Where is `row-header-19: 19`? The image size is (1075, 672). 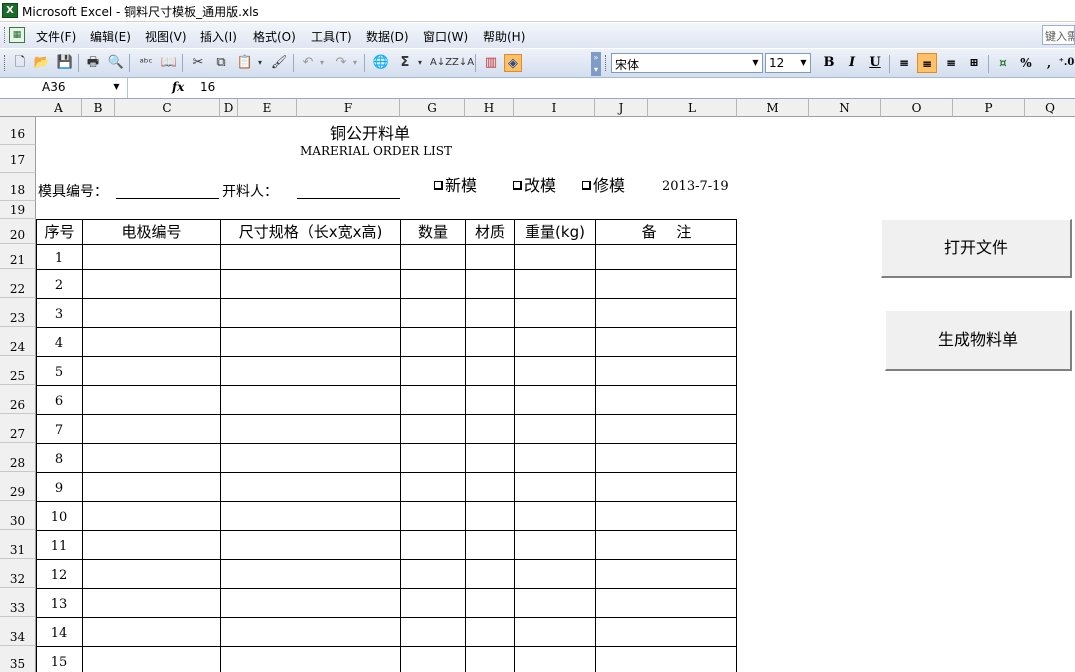 row-header-19: 19 is located at coordinates (18, 210).